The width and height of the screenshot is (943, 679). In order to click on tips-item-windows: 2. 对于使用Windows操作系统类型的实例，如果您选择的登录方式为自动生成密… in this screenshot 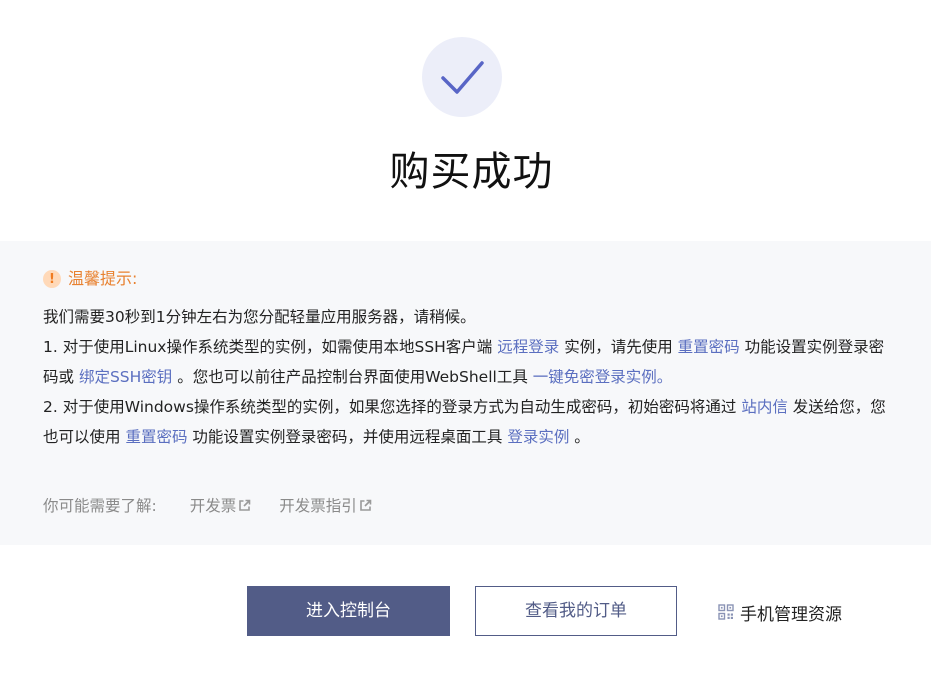, I will do `click(465, 422)`.